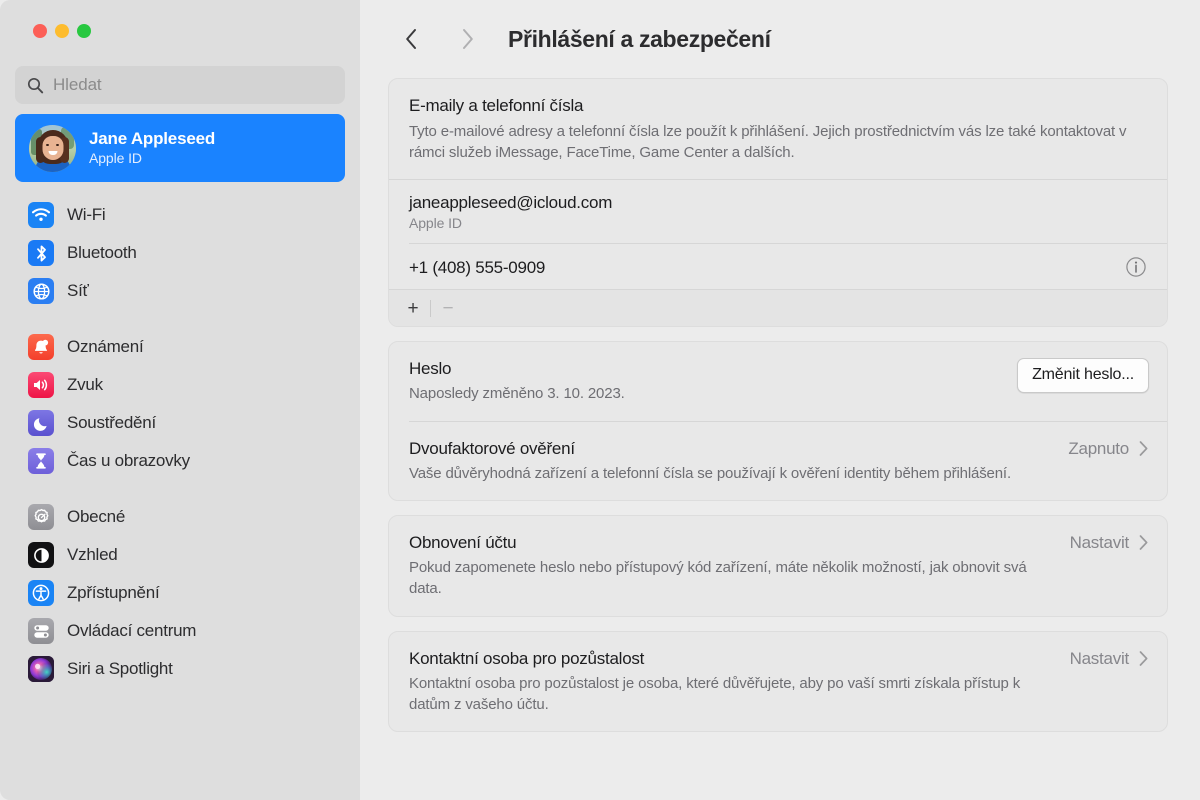 The height and width of the screenshot is (800, 1200). I want to click on sidebar-item-label: Soustředění, so click(111, 422).